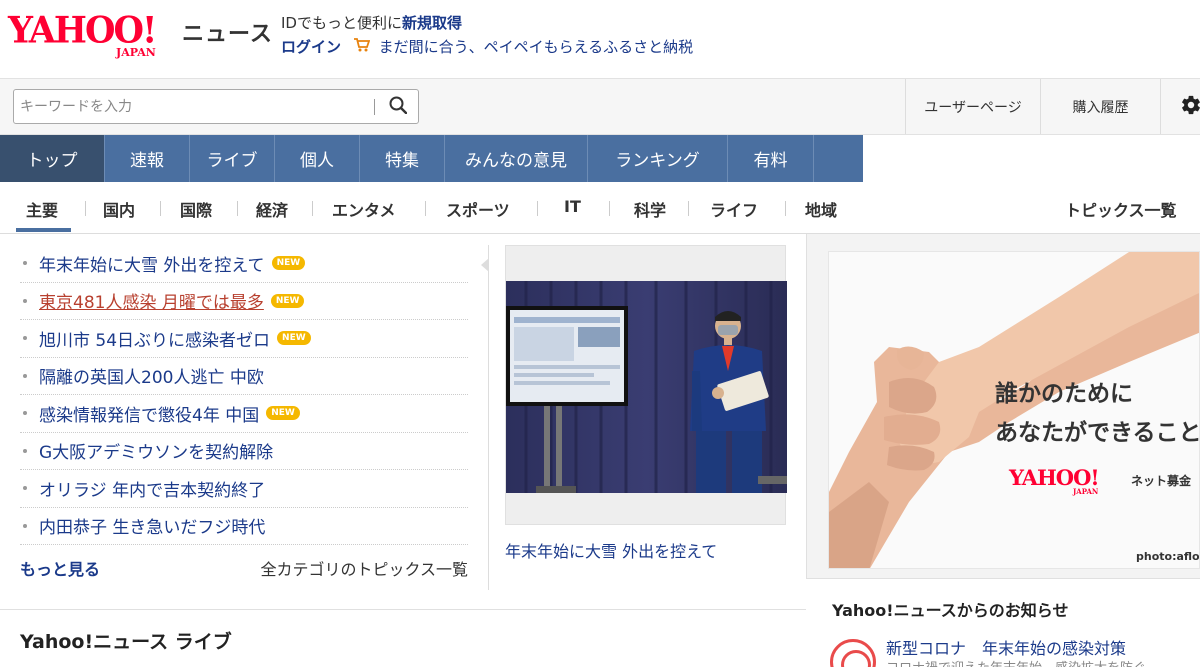  Describe the element at coordinates (432, 23) in the screenshot. I see `signup-link: 新規取得` at that location.